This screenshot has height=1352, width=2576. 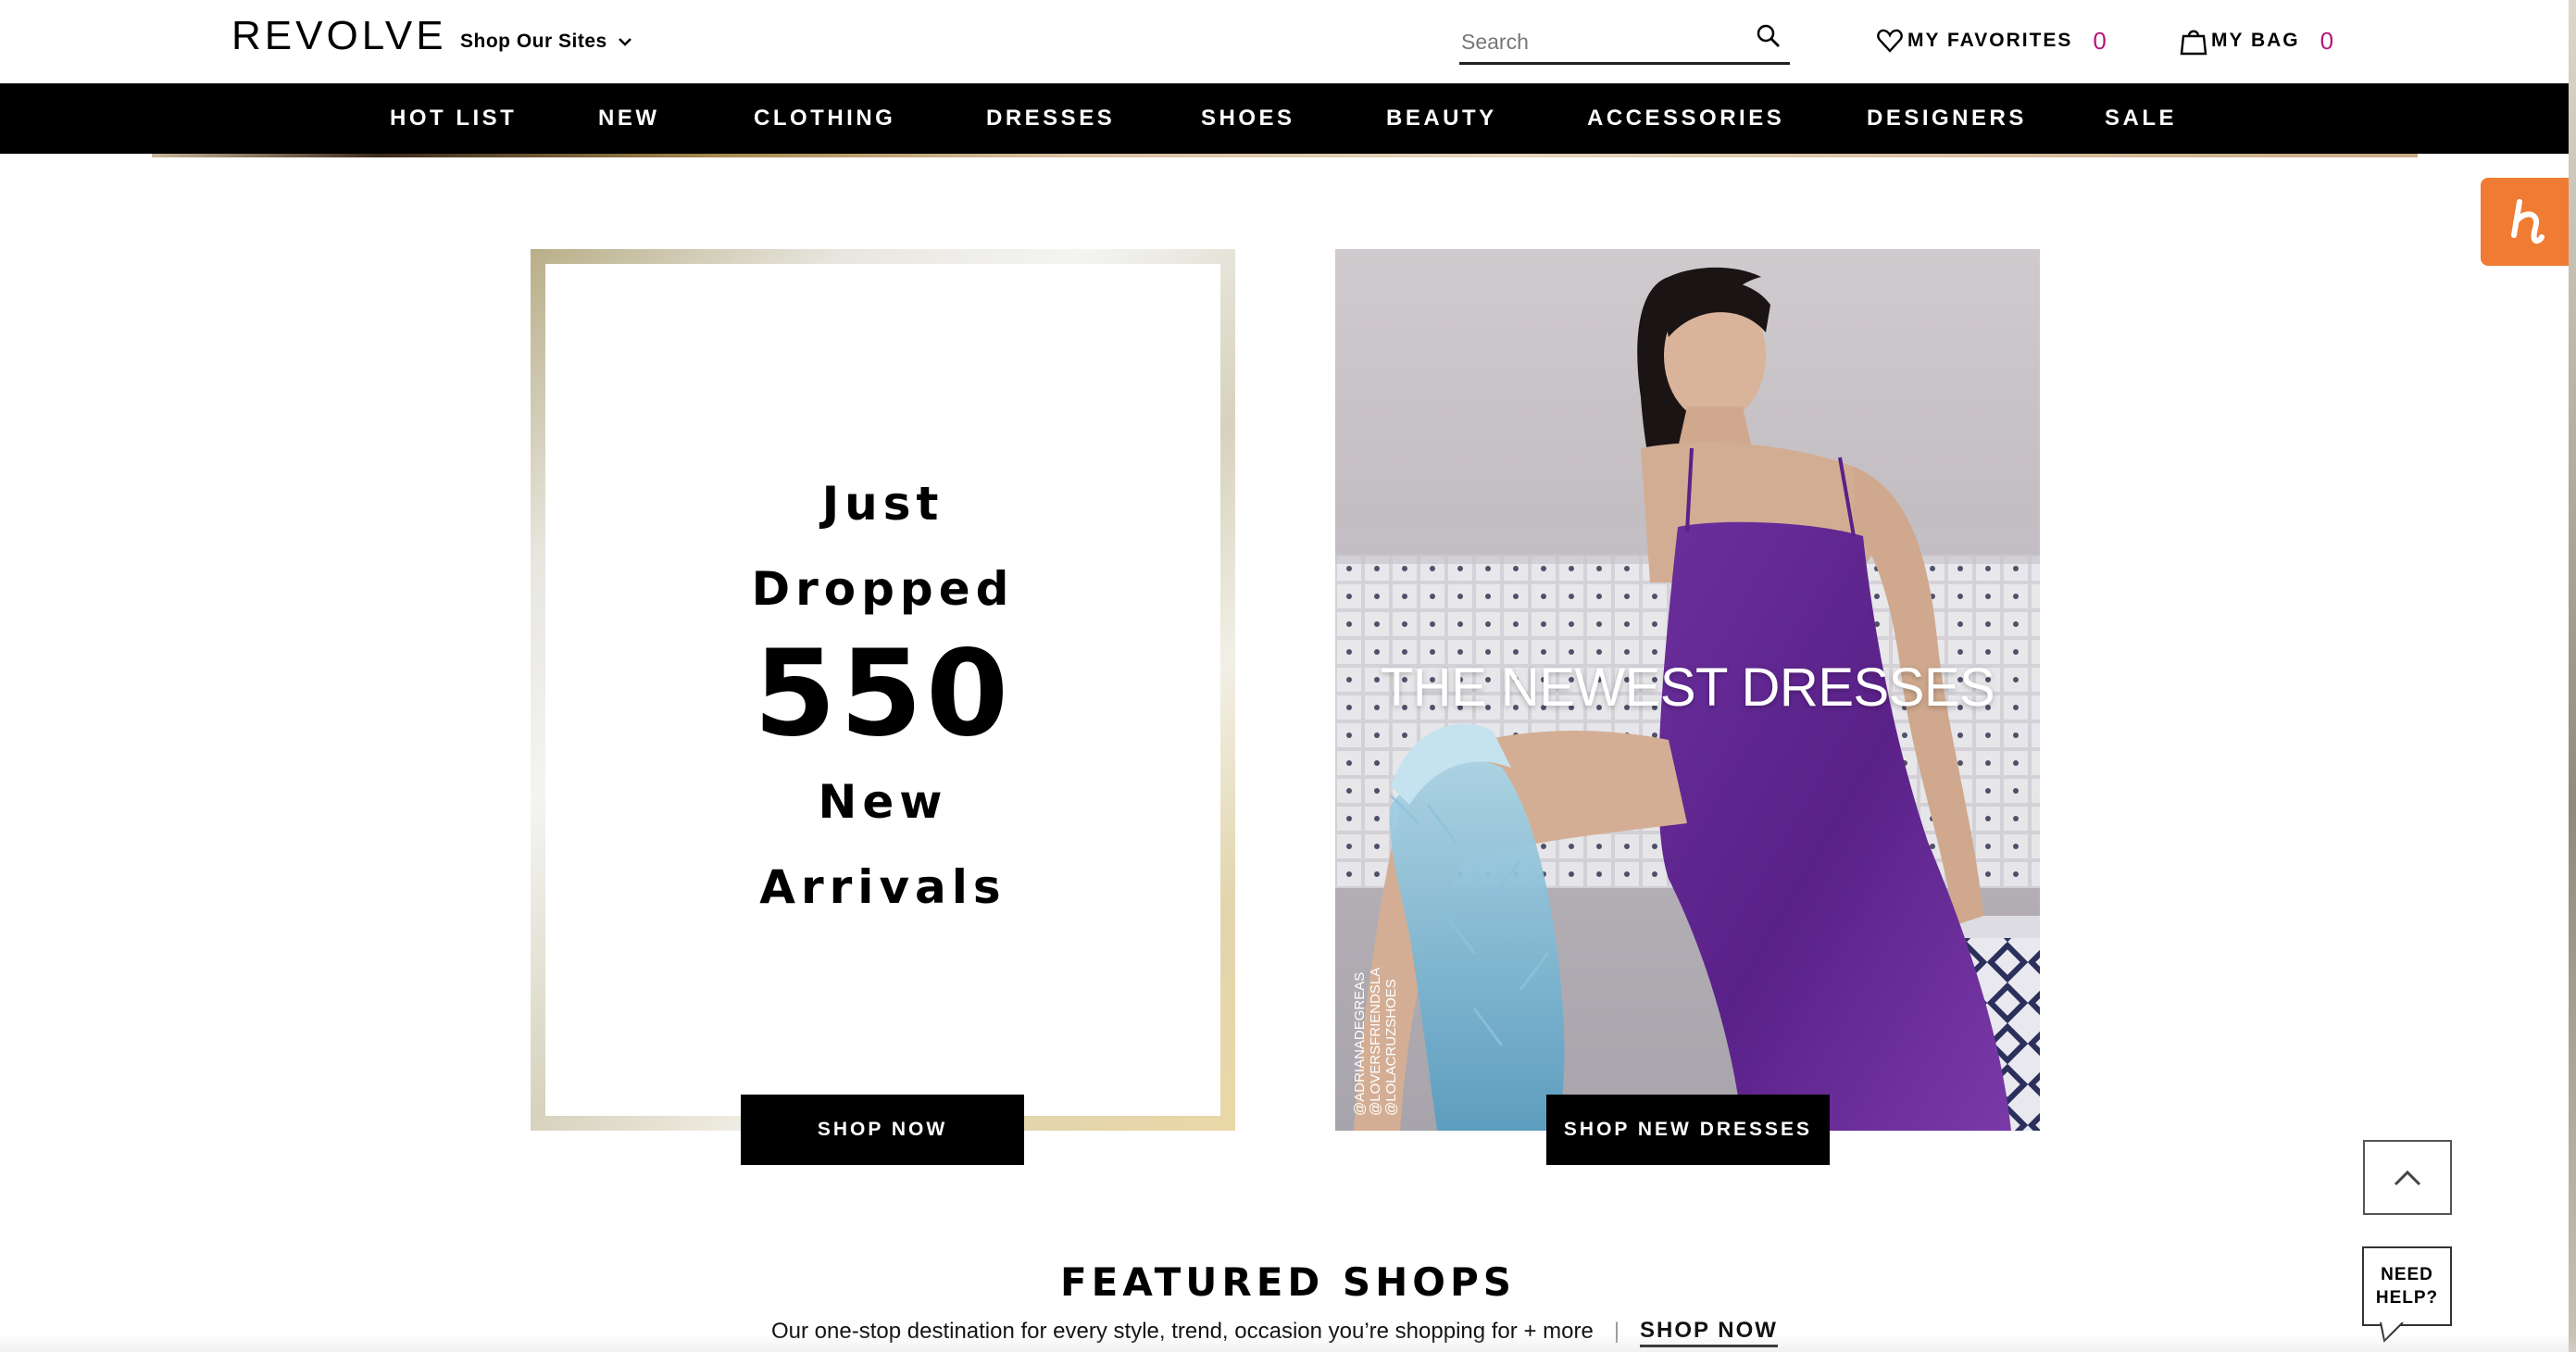 I want to click on need-help-chat-button: NEED HELP?, so click(x=2407, y=1295).